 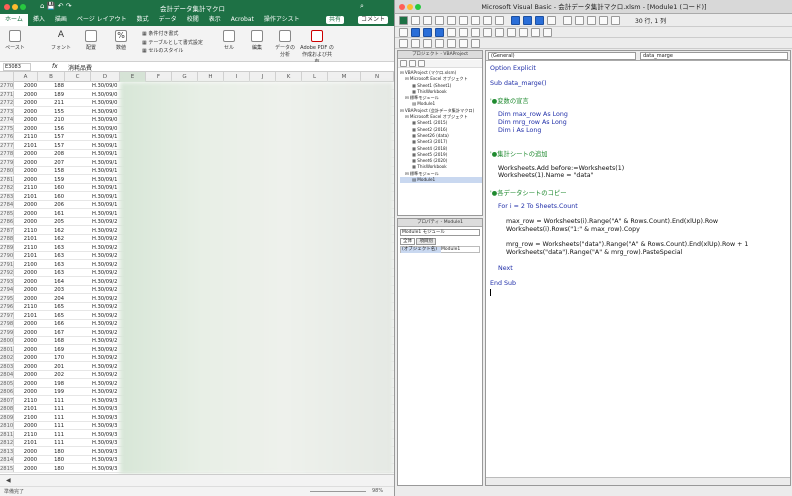 I want to click on code-line: '●各データシートのコピー, so click(x=528, y=192).